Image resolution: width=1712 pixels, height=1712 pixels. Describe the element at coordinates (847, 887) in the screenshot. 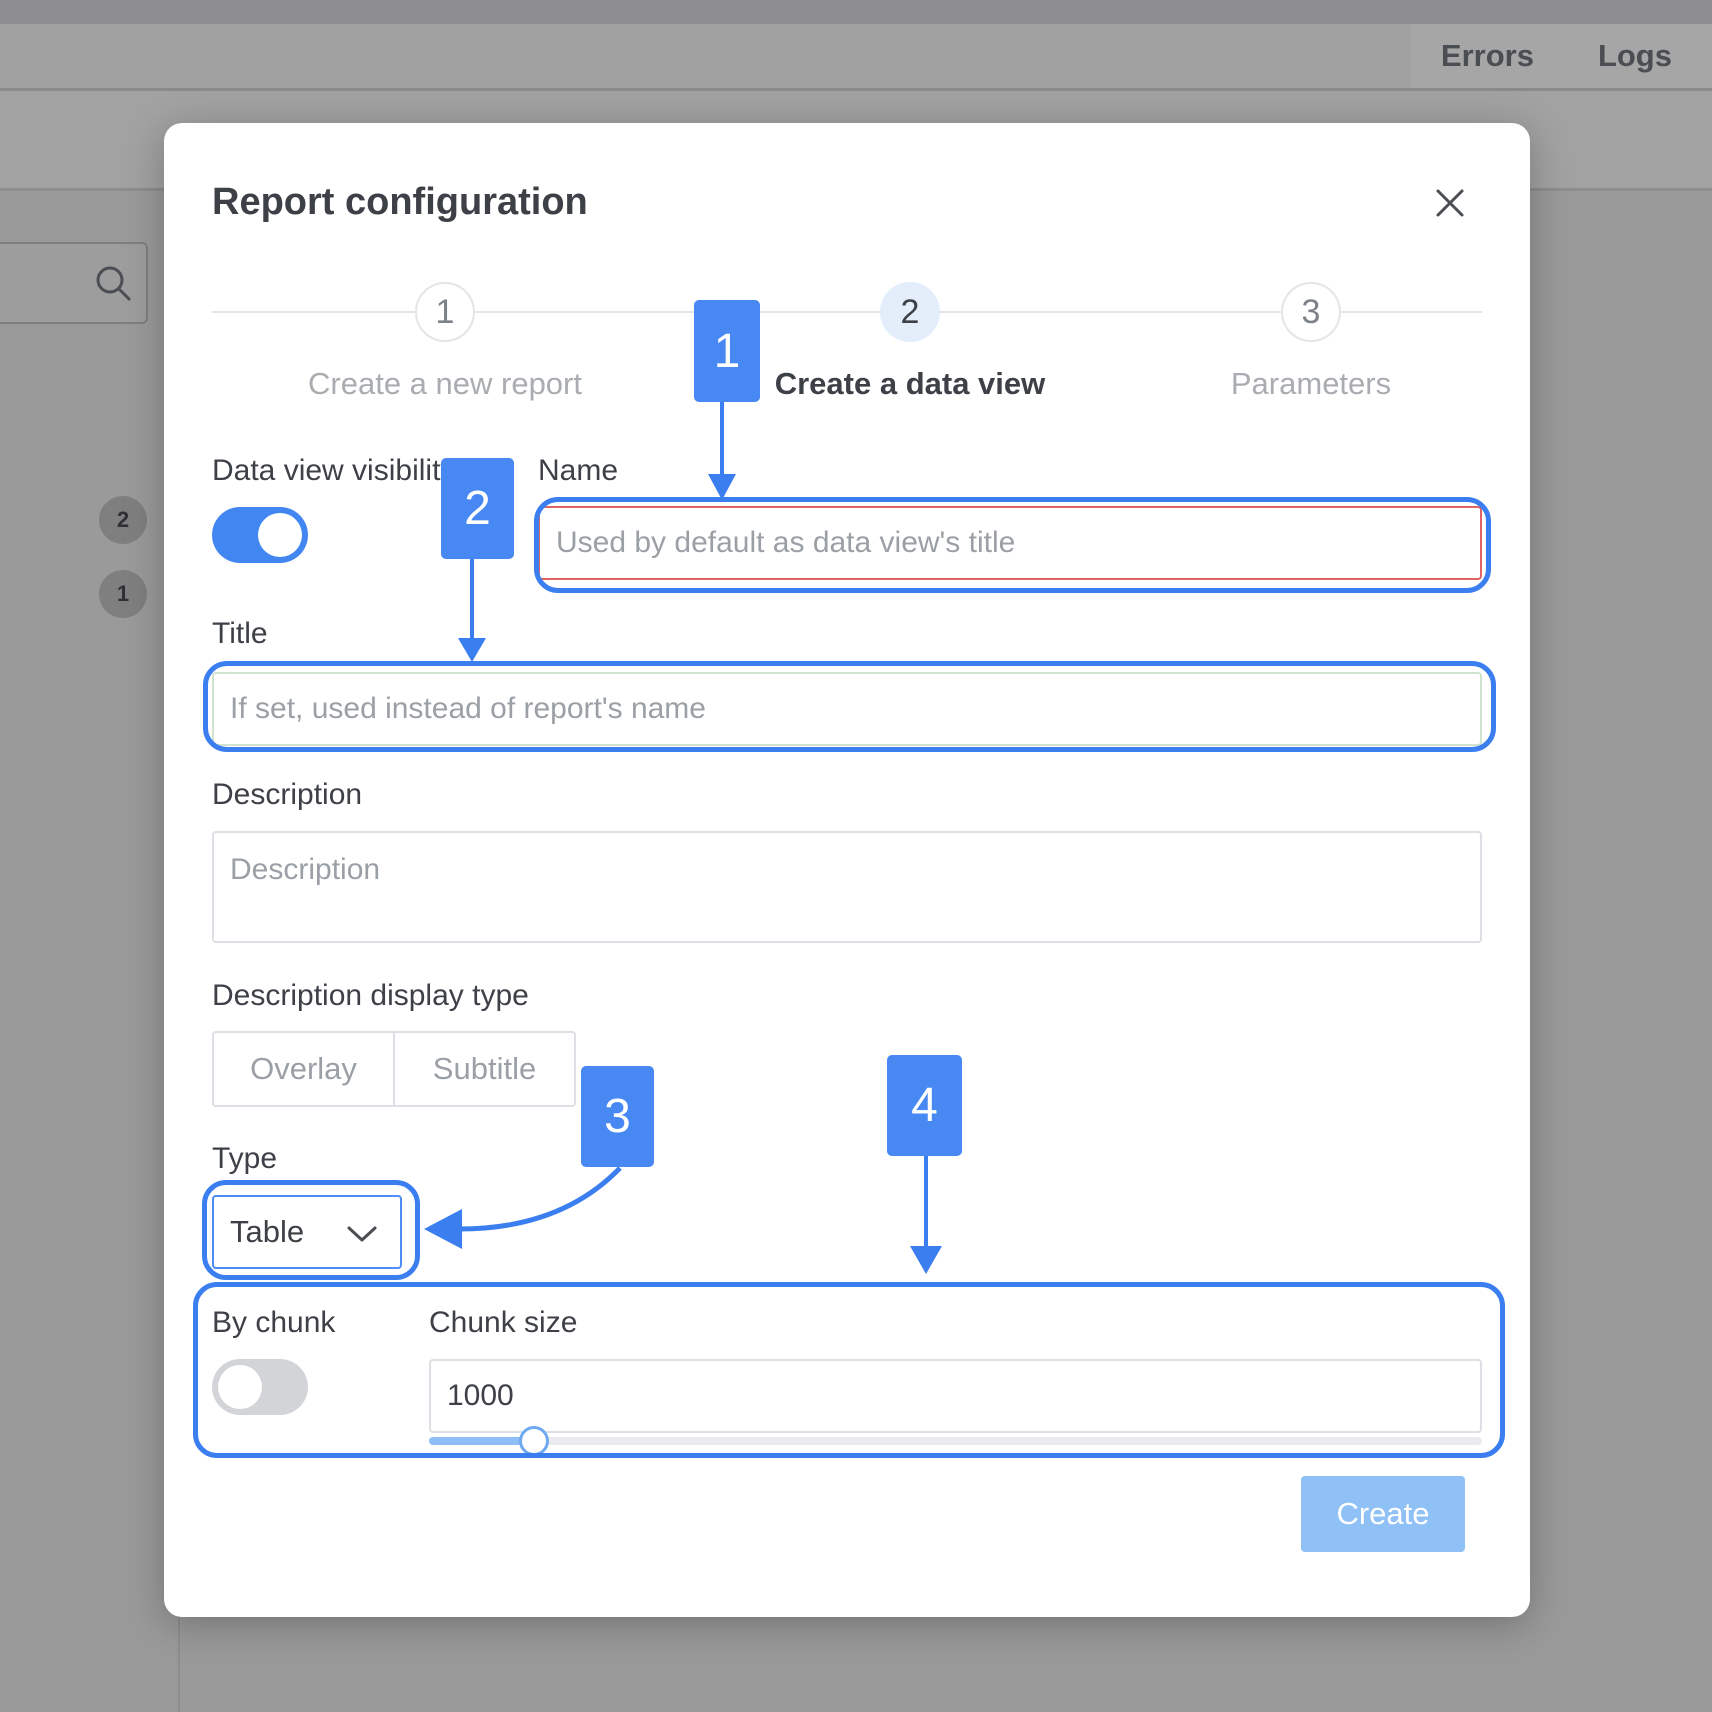

I see `description-textarea: Description` at that location.